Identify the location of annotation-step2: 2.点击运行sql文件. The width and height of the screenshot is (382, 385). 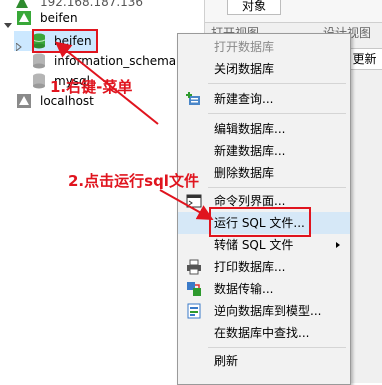
(133, 181).